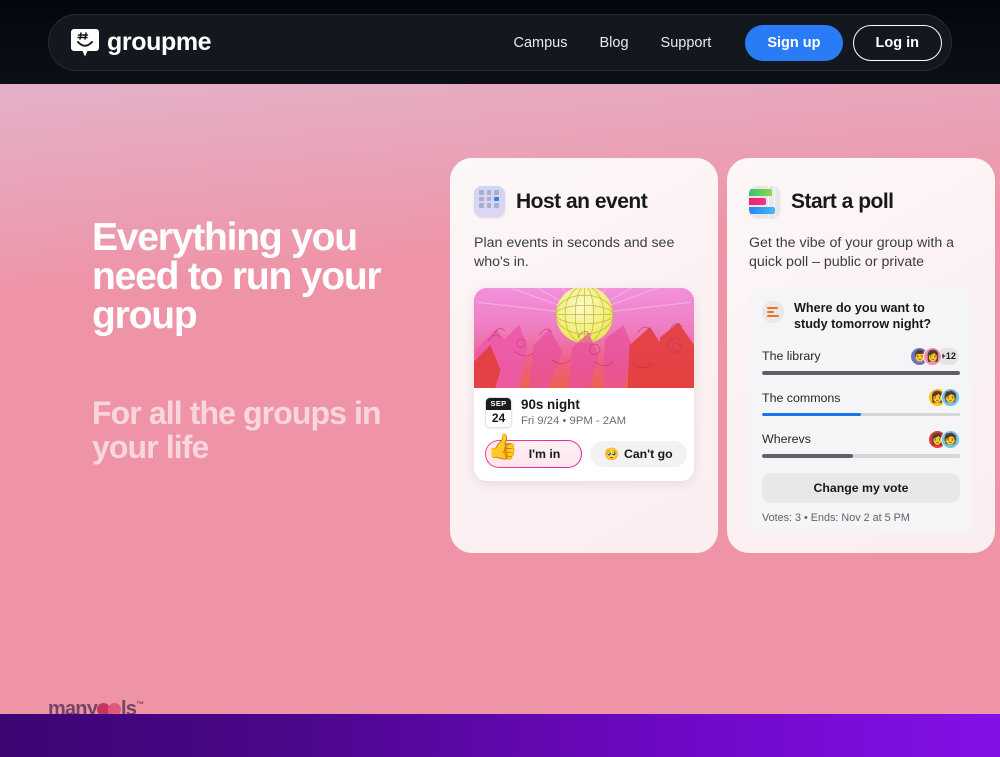 This screenshot has width=1000, height=757. I want to click on disco-illustration, so click(584, 337).